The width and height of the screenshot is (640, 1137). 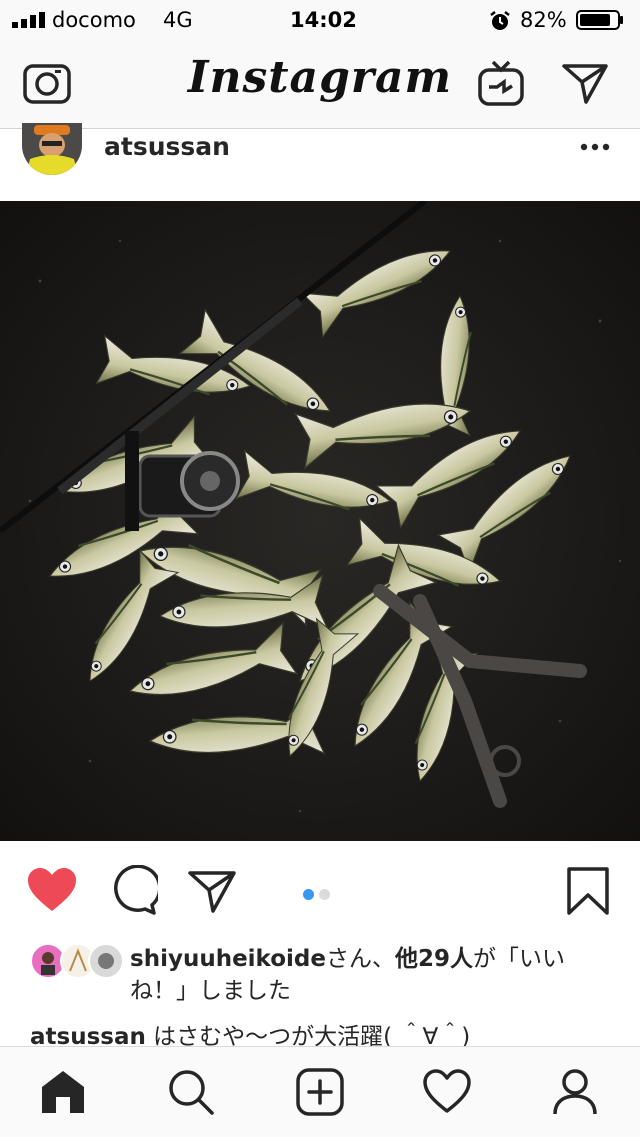 I want to click on comment-icon, so click(x=132, y=891).